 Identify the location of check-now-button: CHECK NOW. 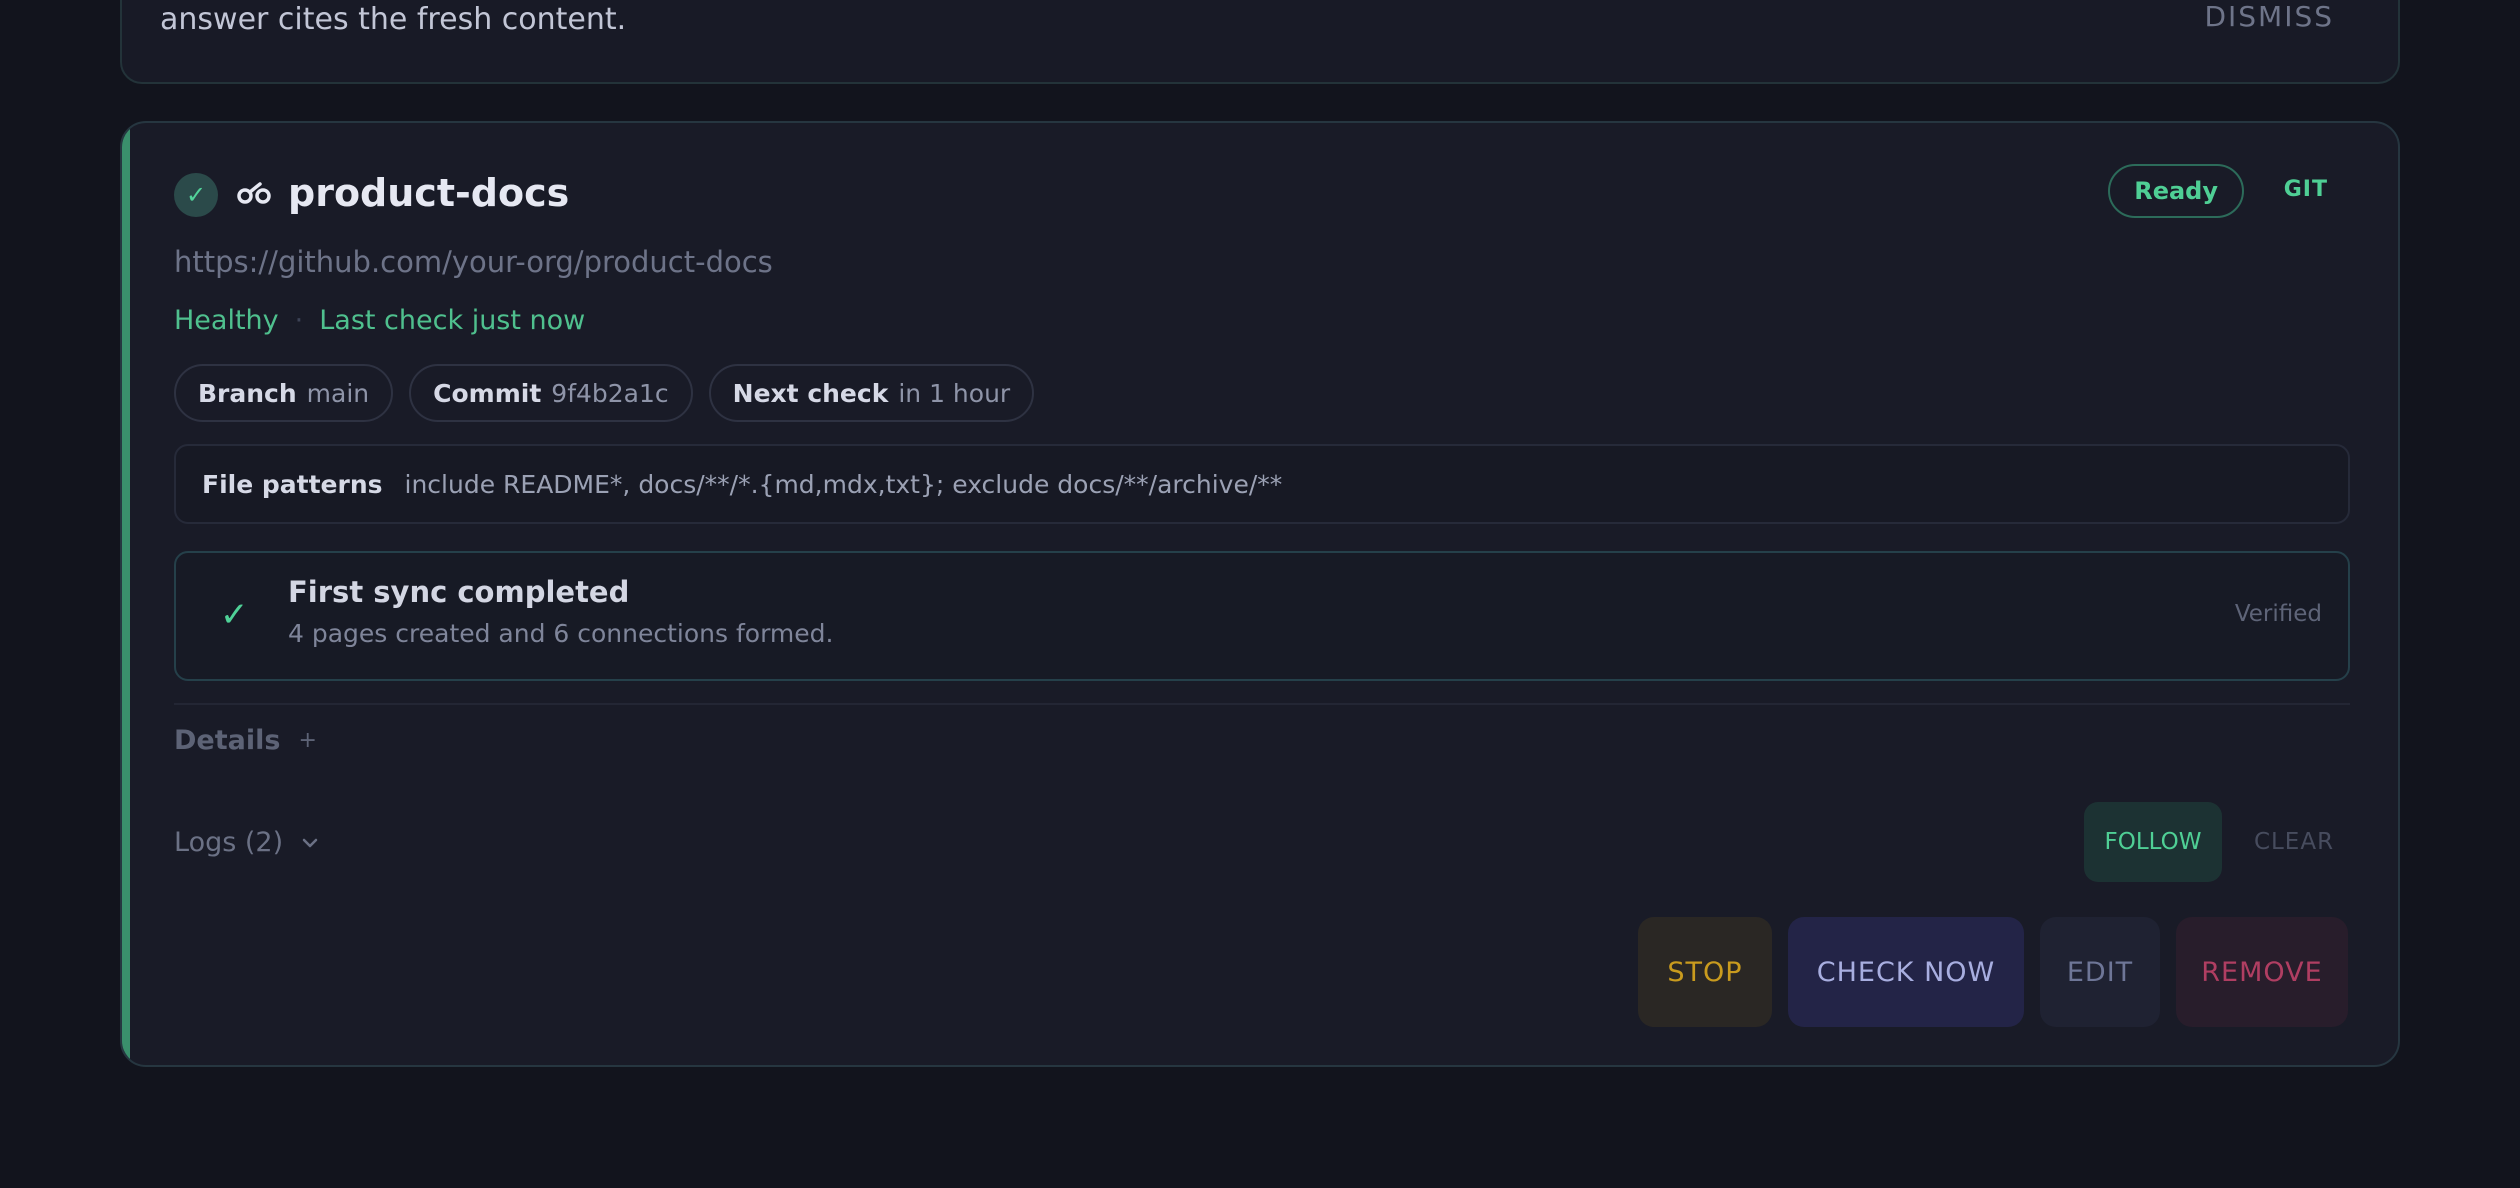
(1906, 972).